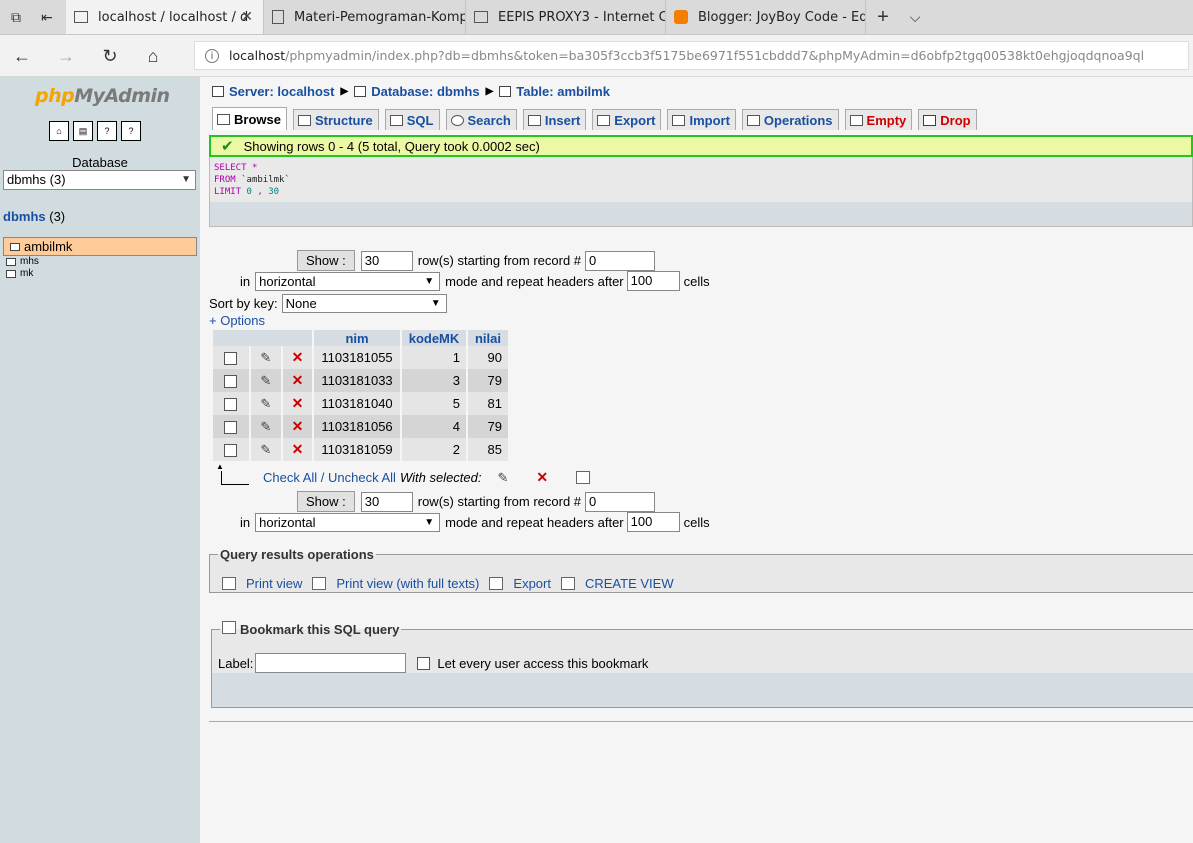 The image size is (1193, 843). I want to click on tab-export: Export, so click(627, 119).